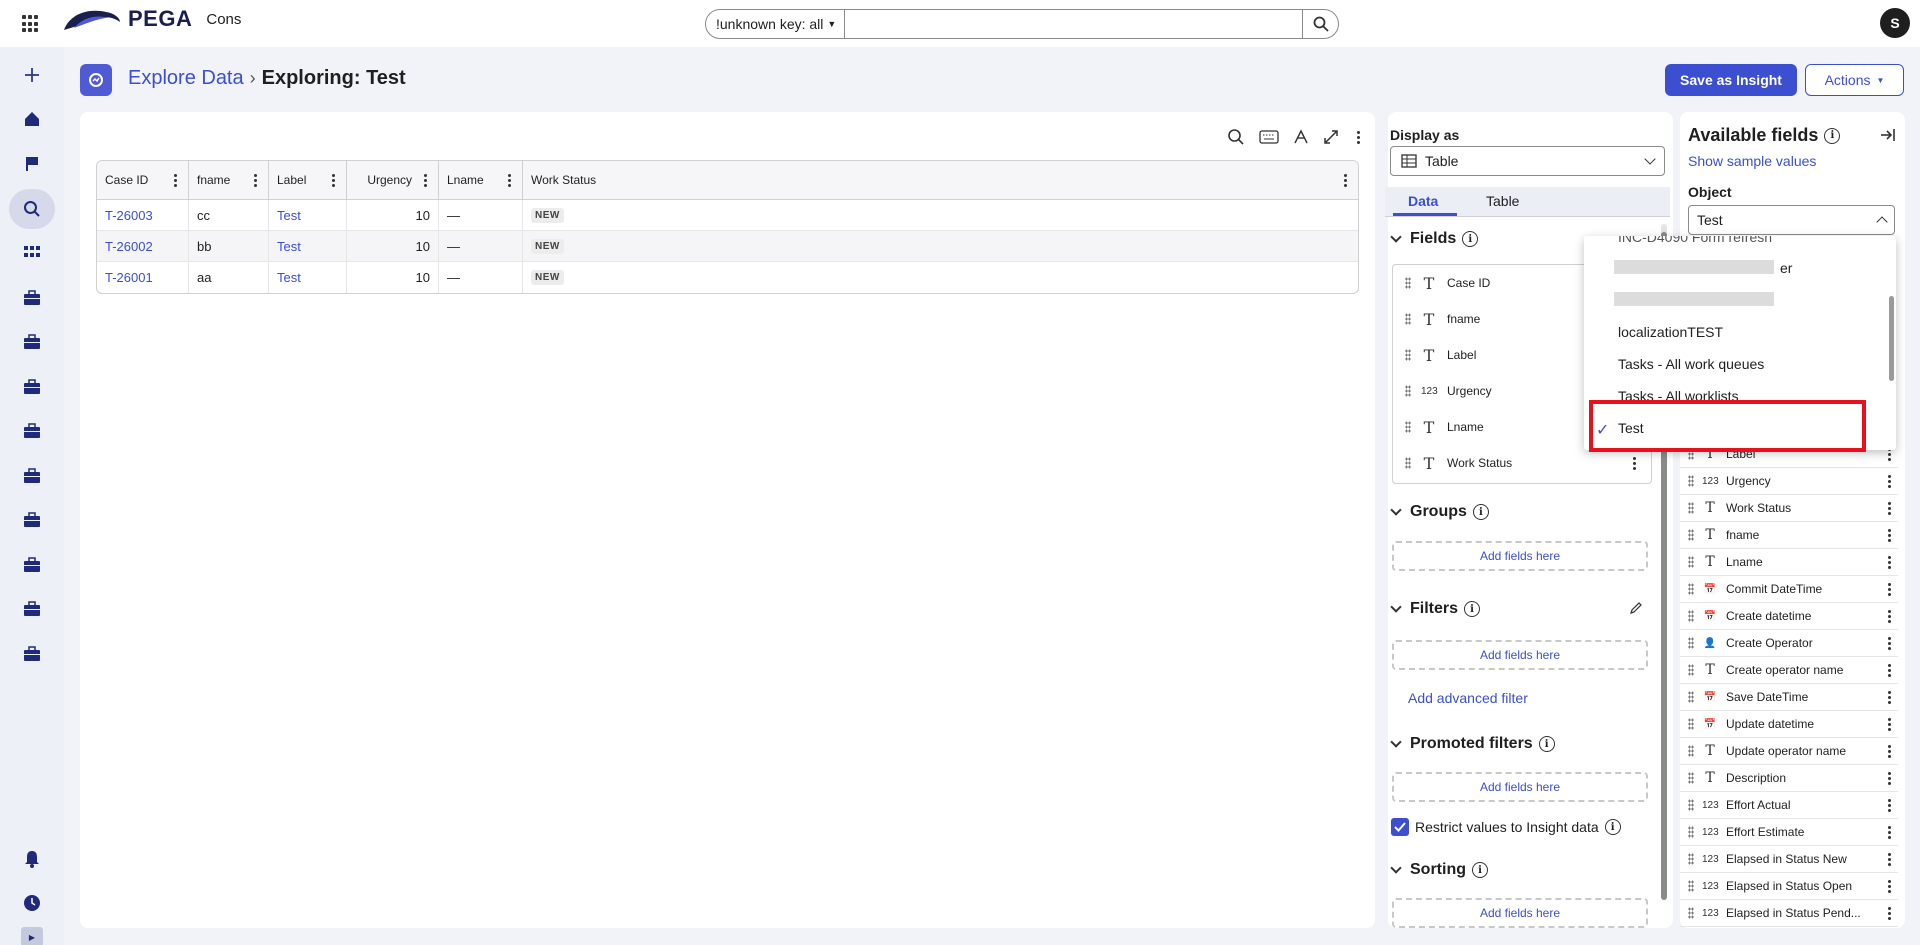 The image size is (1920, 945). I want to click on nav-dashboard, so click(32, 253).